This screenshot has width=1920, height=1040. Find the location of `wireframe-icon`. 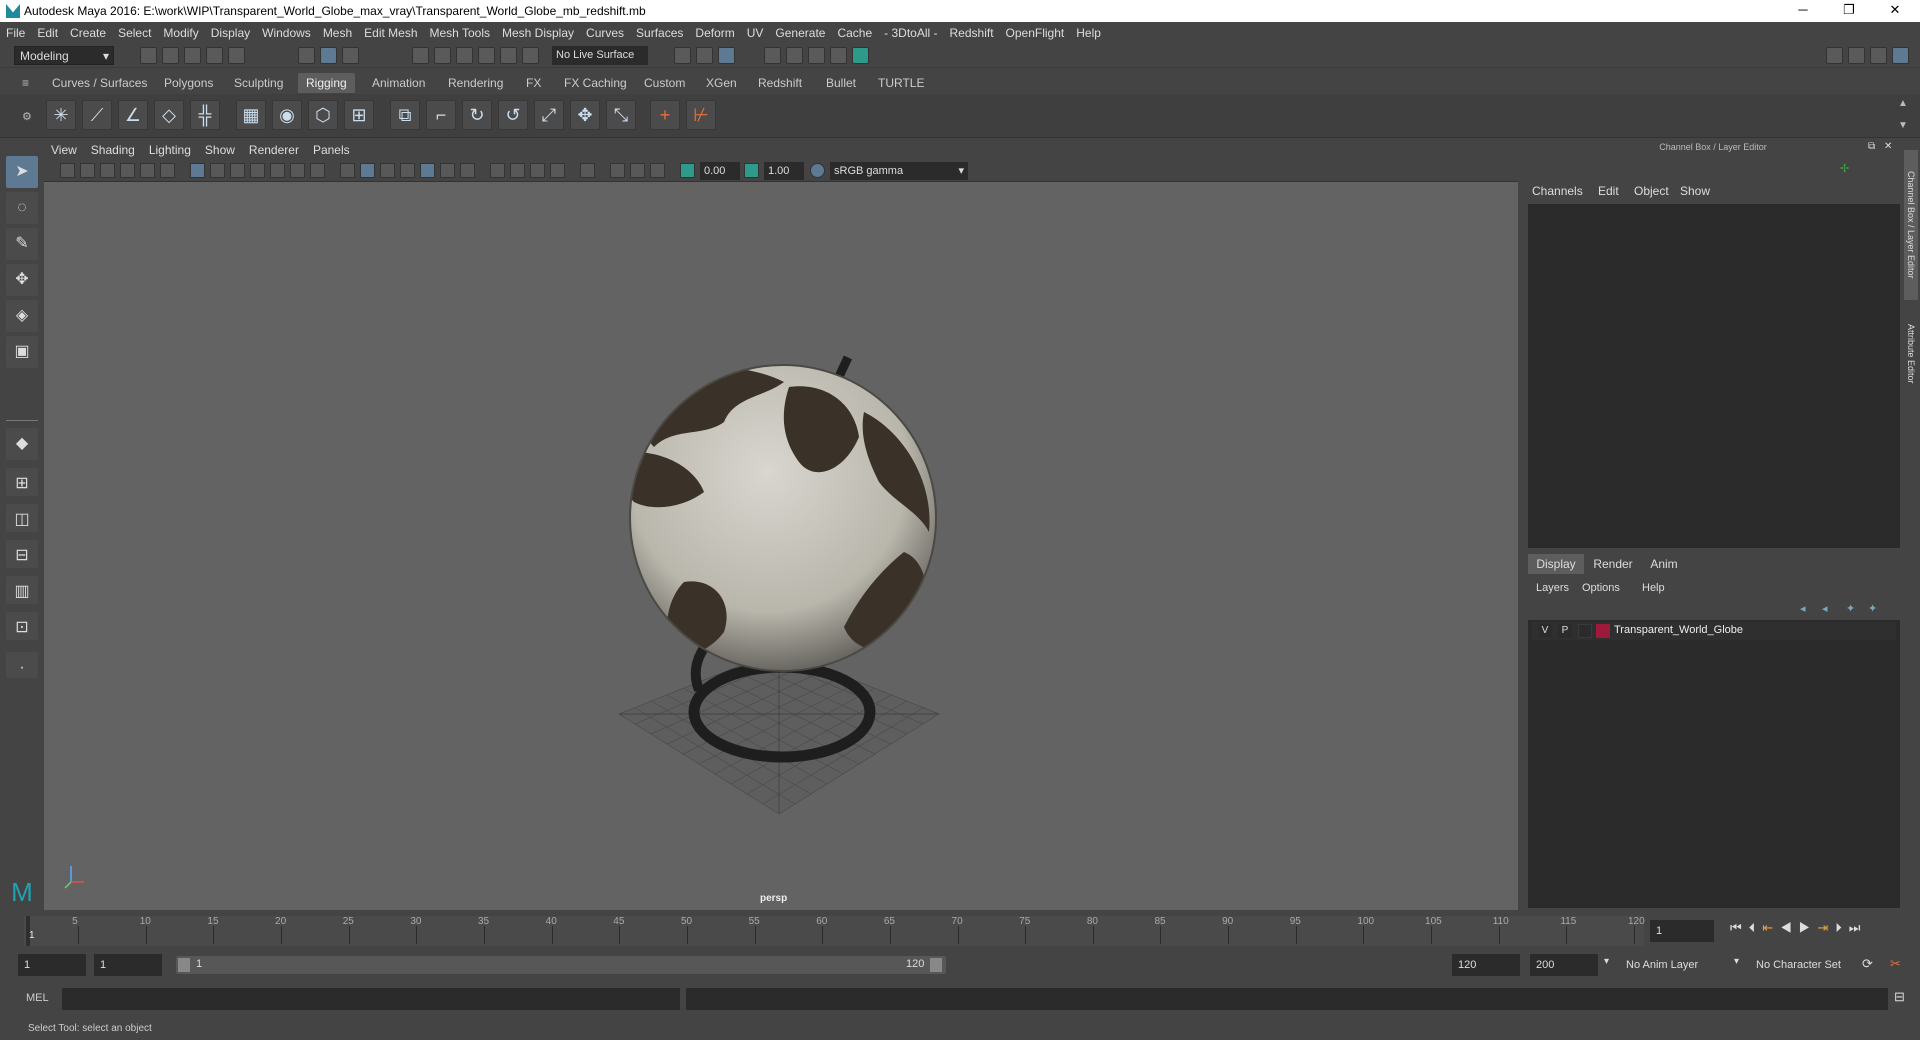

wireframe-icon is located at coordinates (347, 170).